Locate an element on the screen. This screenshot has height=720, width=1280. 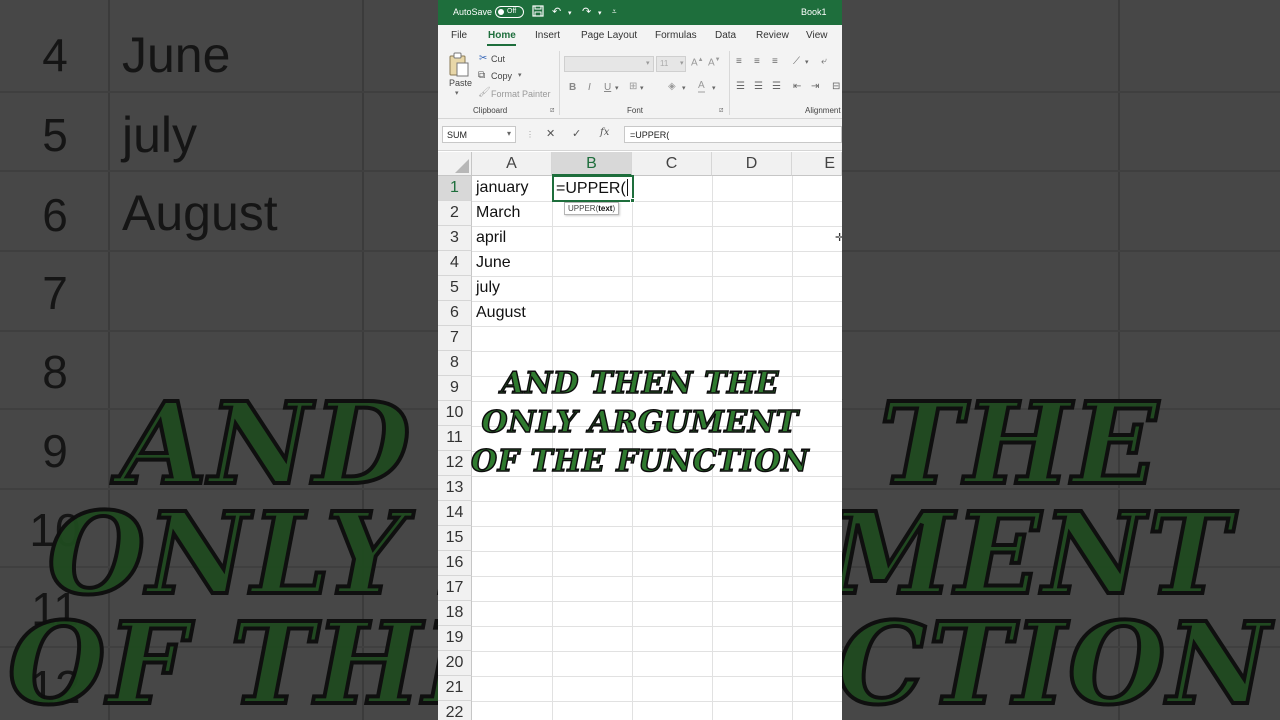
workbook-title: Book1 is located at coordinates (814, 12).